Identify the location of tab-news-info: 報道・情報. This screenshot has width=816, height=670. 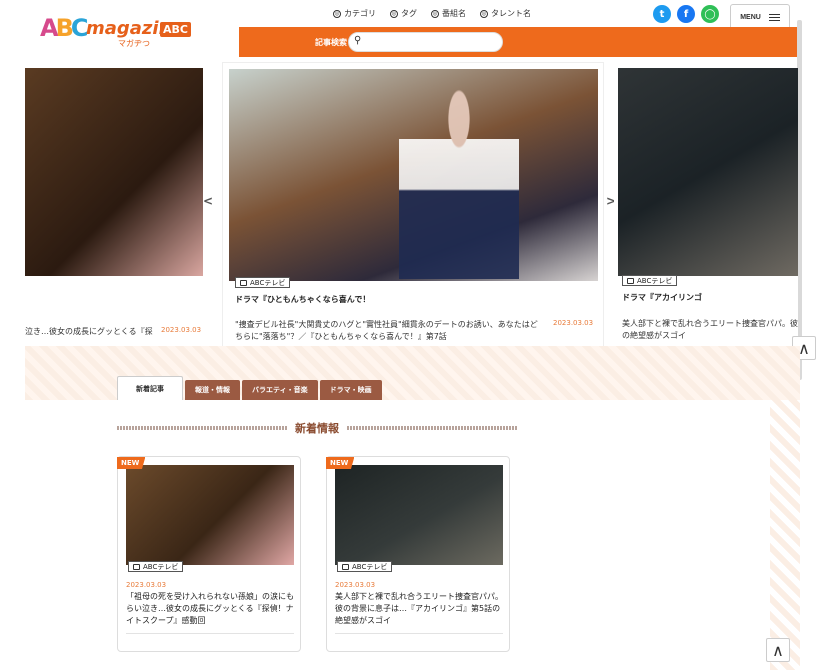
(212, 390).